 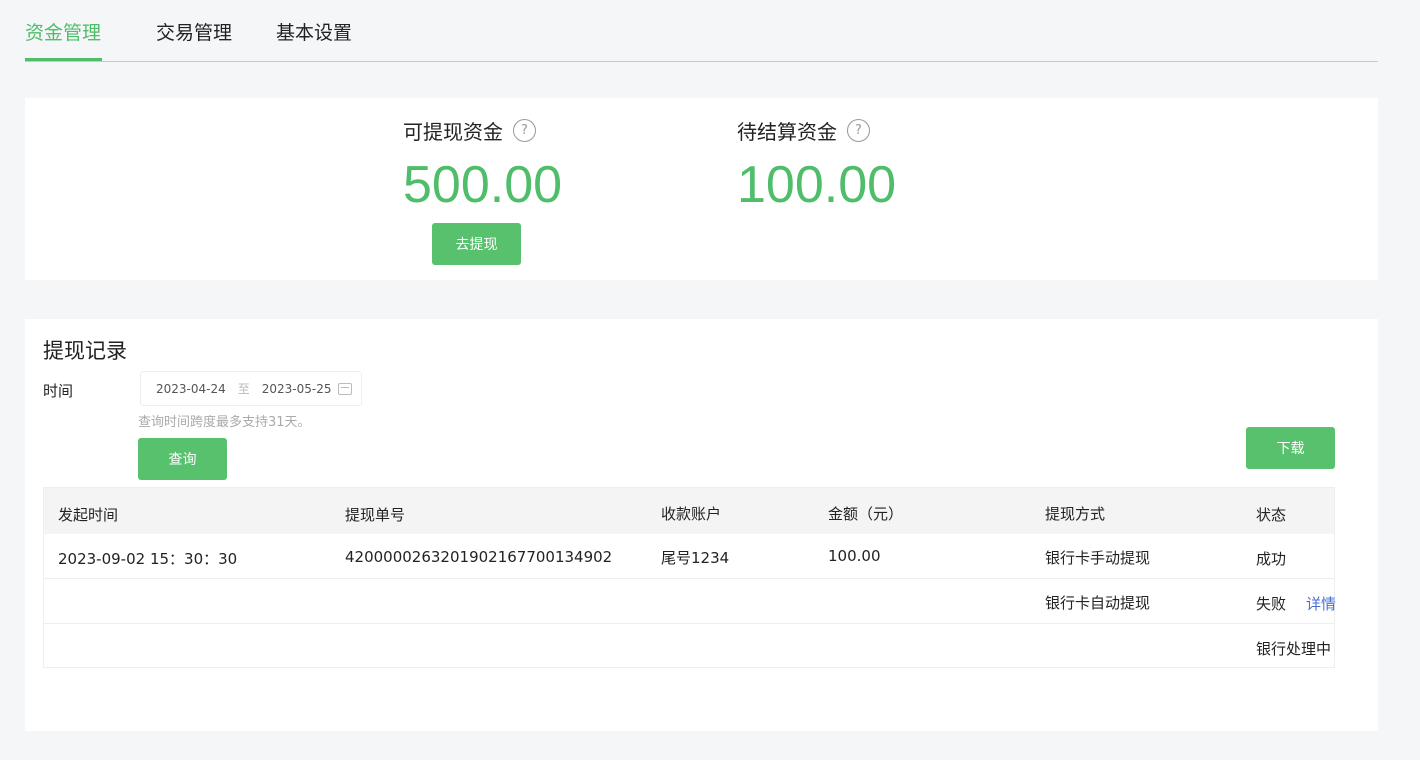 I want to click on download-button: 下载, so click(x=1290, y=448).